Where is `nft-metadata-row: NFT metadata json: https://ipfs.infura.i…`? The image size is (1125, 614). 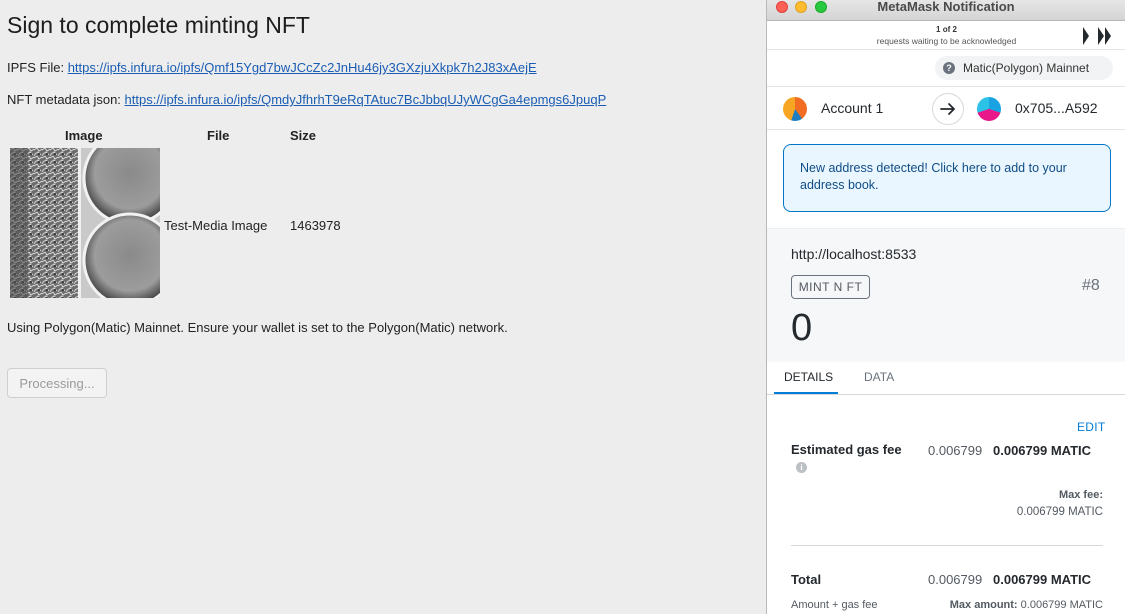
nft-metadata-row: NFT metadata json: https://ipfs.infura.i… is located at coordinates (306, 99).